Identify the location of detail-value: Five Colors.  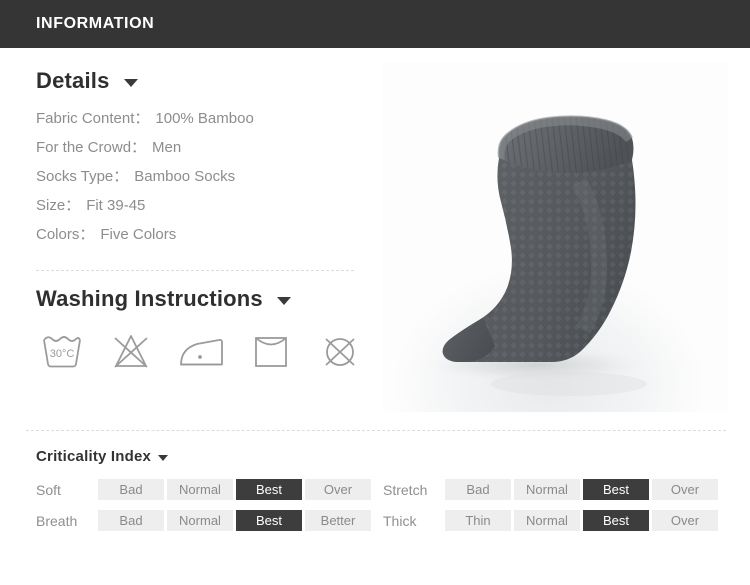
(138, 234).